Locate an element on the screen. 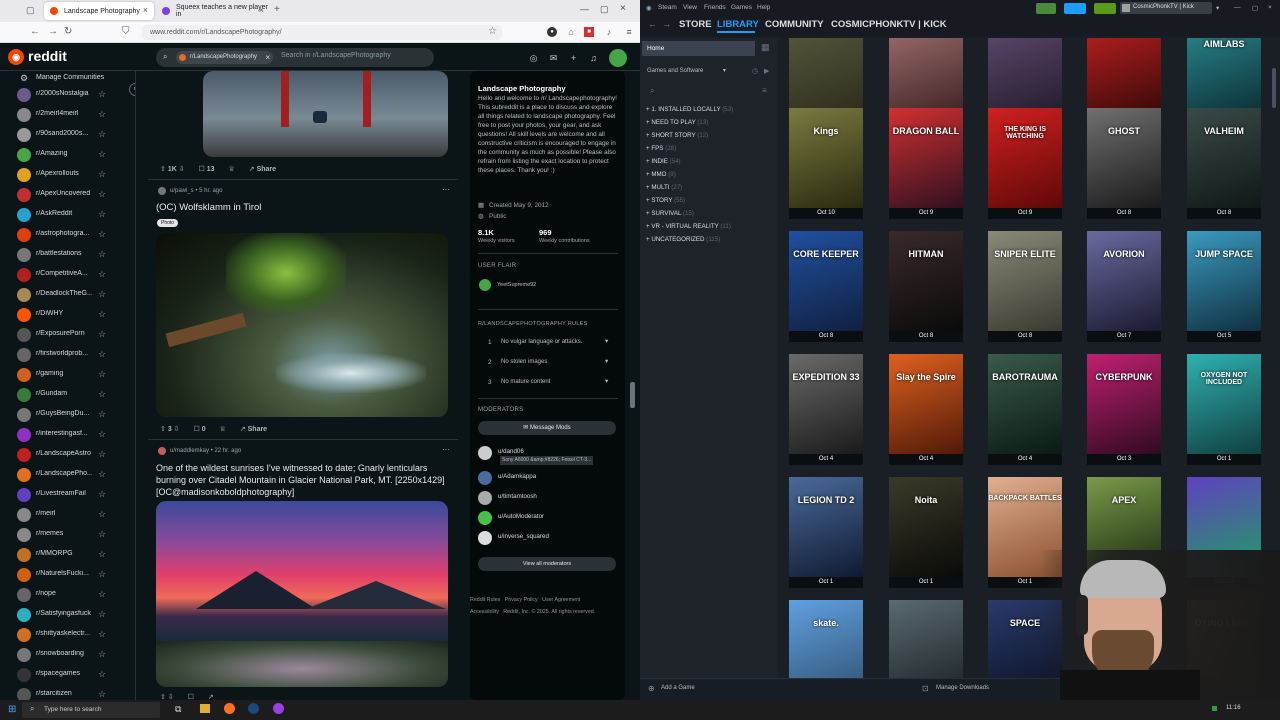 The image size is (1280, 720). library-category: + STORY (55) is located at coordinates (665, 200).